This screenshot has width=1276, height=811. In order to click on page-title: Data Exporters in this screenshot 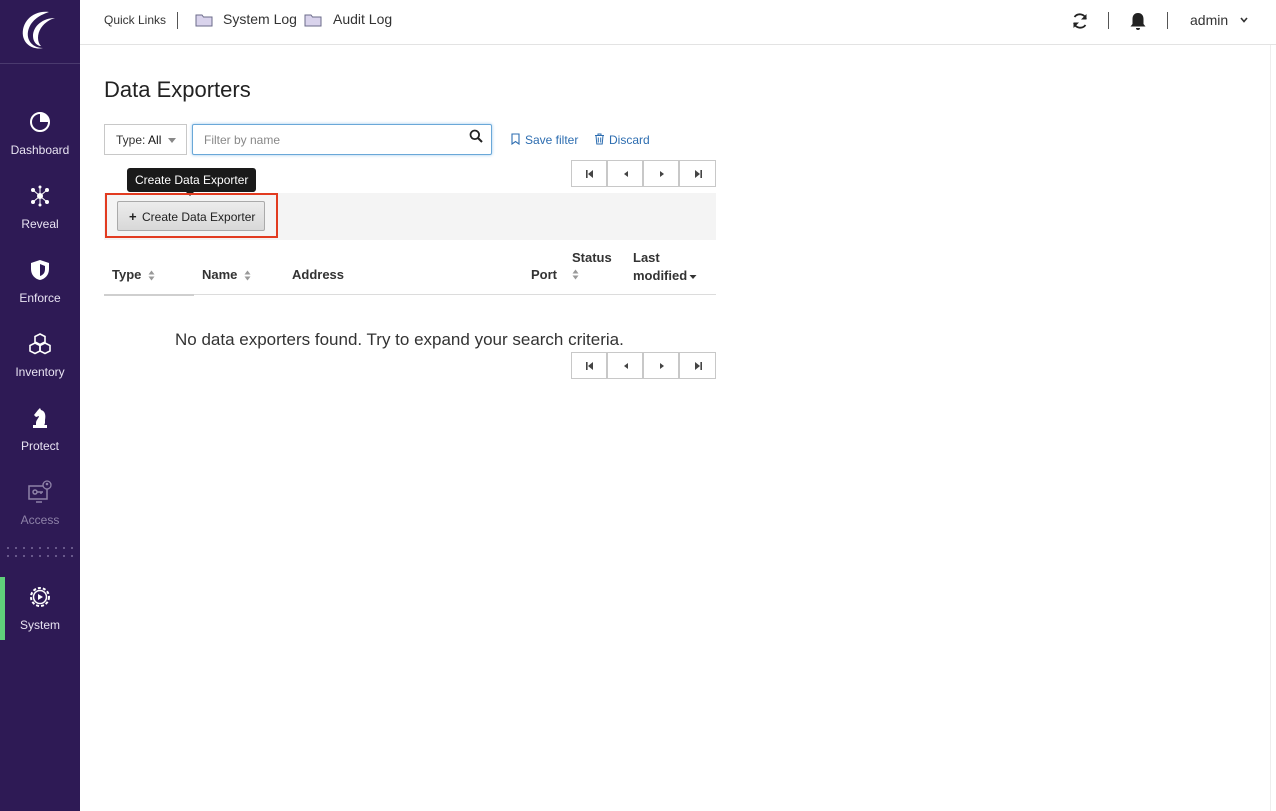, I will do `click(177, 89)`.